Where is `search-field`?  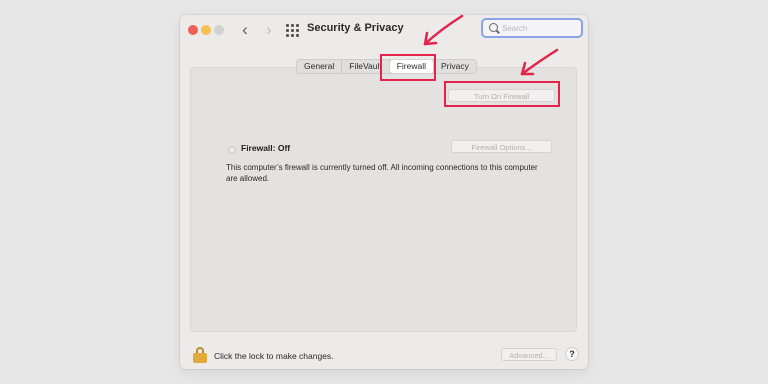 search-field is located at coordinates (532, 28).